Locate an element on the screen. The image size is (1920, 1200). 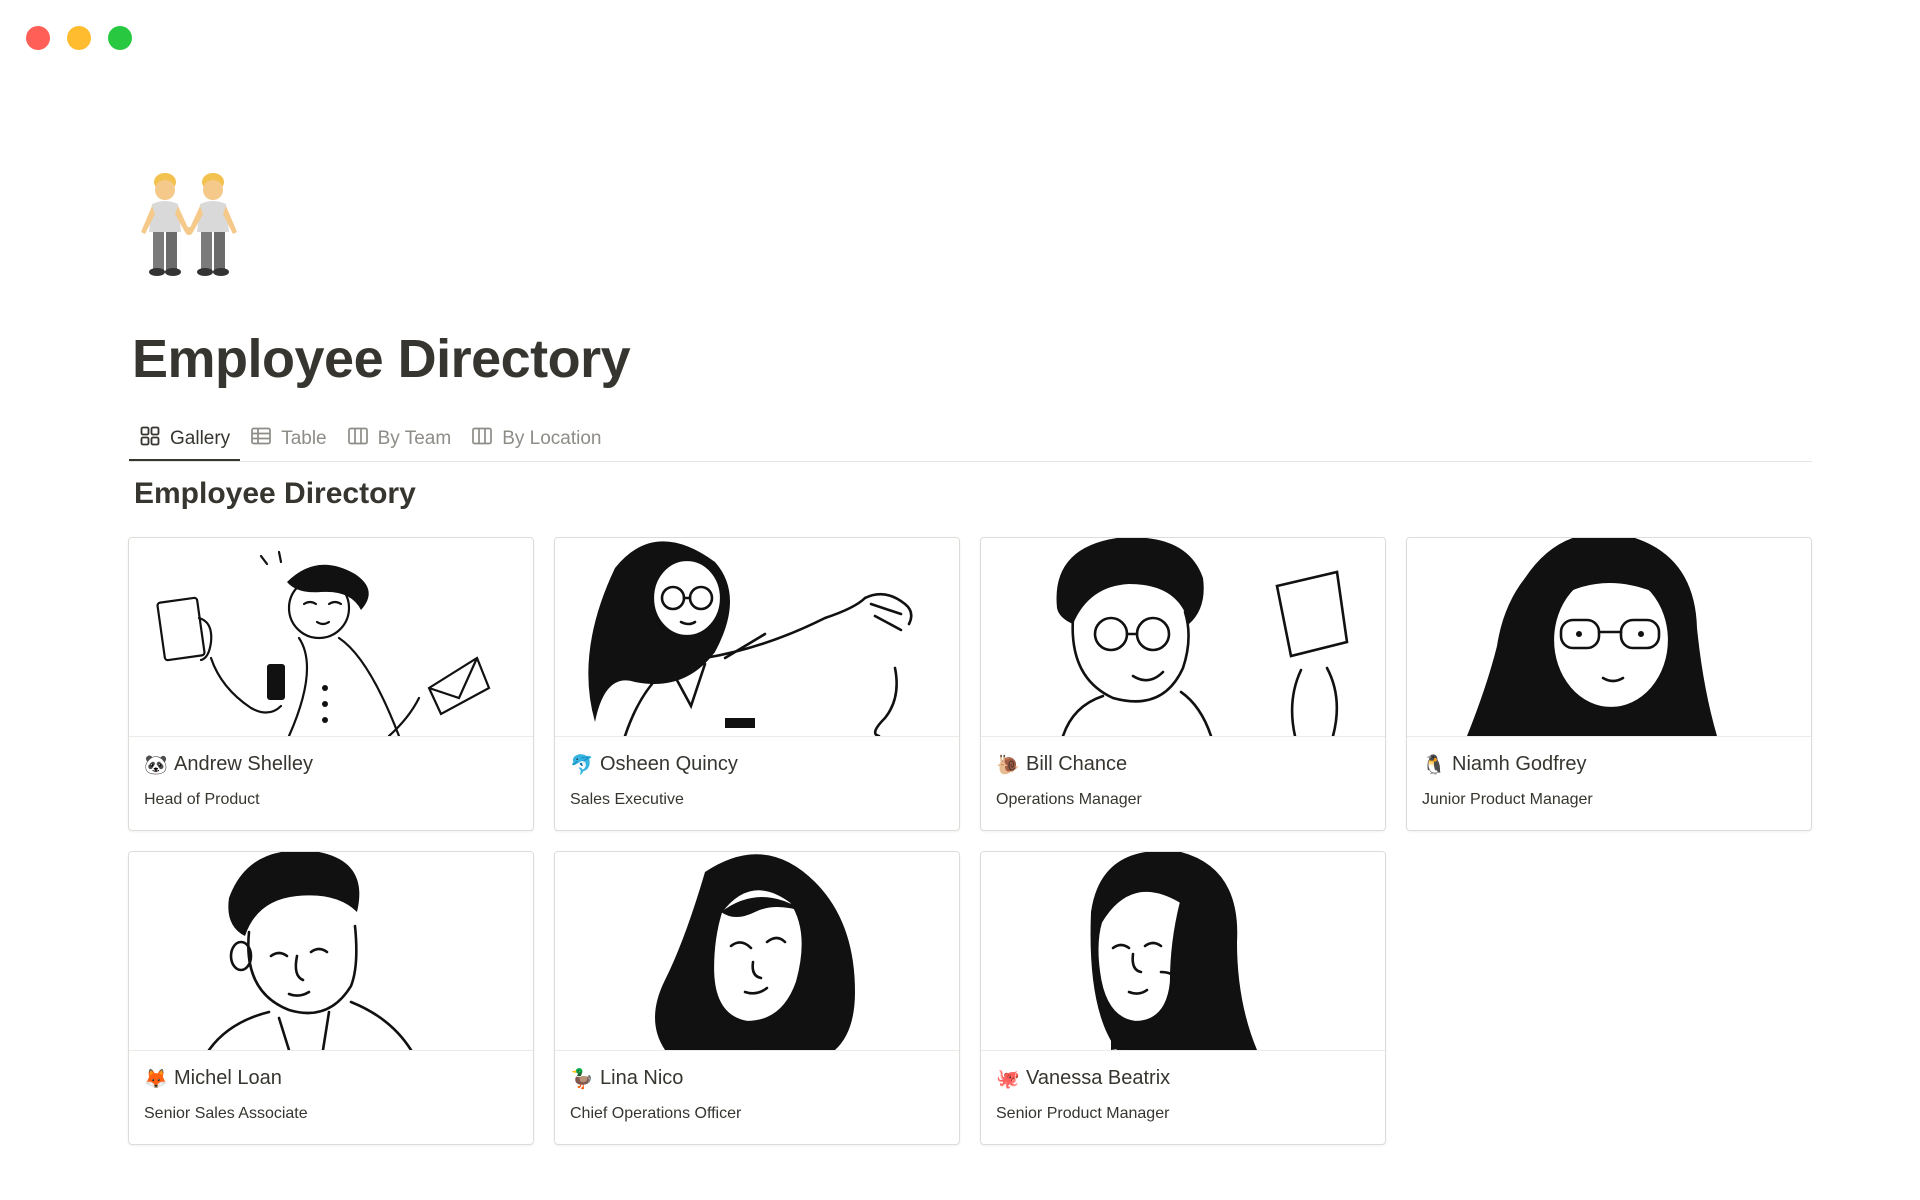
close-window-button is located at coordinates (38, 38).